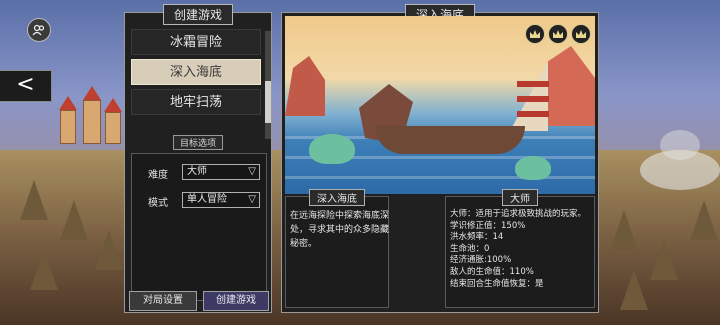 The image size is (720, 325). I want to click on panel-title: 创建游戏, so click(198, 14).